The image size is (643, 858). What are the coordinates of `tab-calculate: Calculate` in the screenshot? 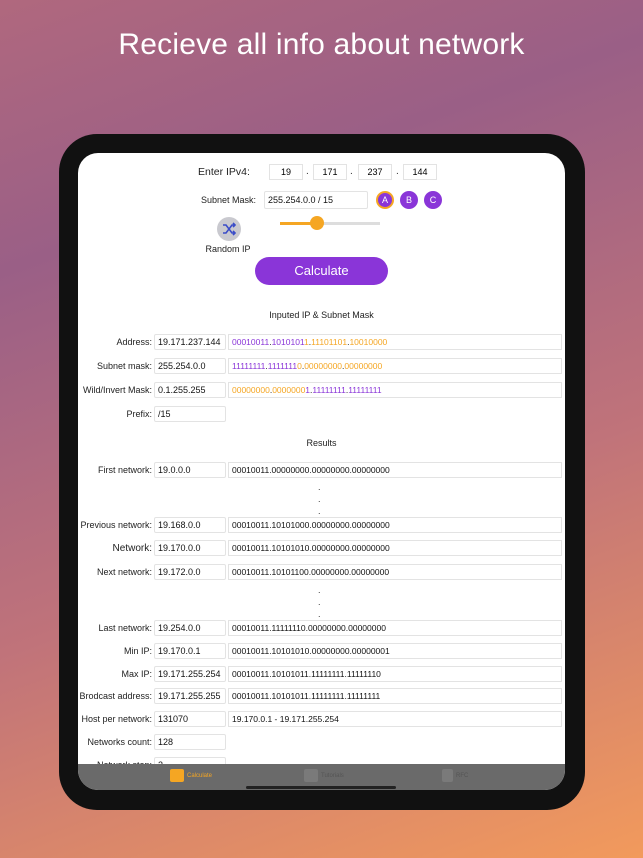 It's located at (191, 775).